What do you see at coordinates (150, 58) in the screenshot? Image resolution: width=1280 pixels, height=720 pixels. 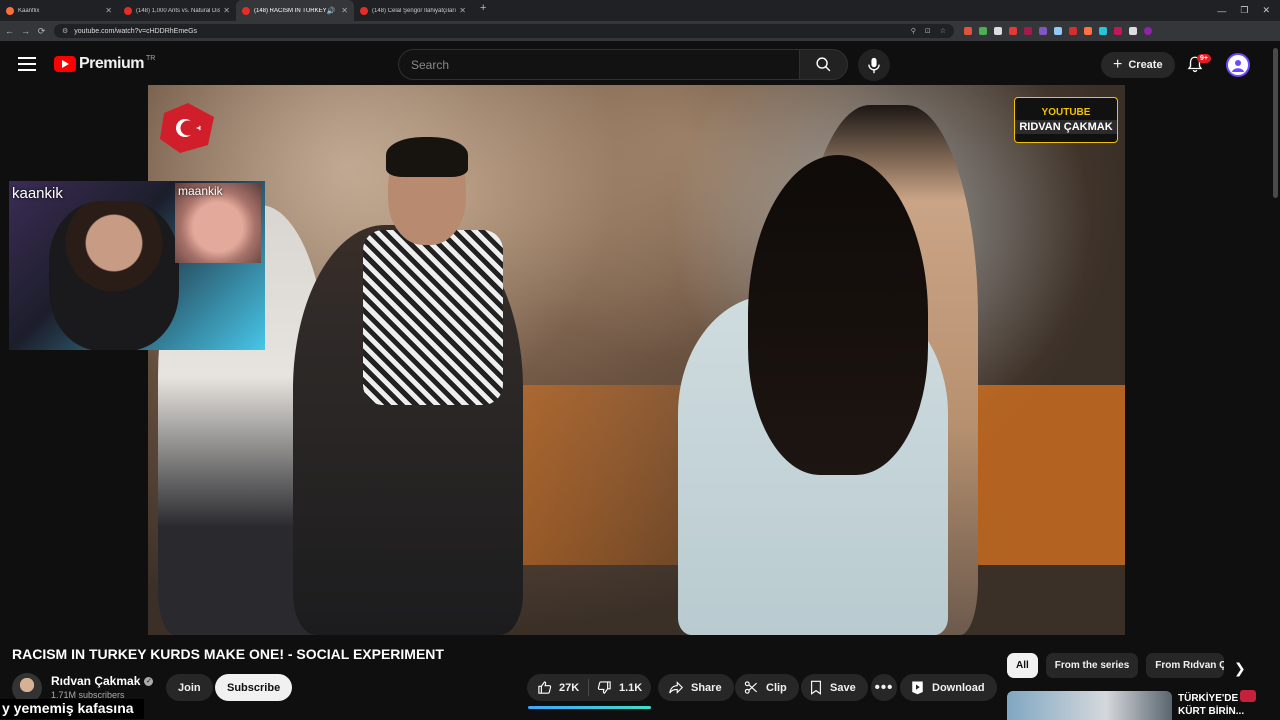 I see `country-code: TR` at bounding box center [150, 58].